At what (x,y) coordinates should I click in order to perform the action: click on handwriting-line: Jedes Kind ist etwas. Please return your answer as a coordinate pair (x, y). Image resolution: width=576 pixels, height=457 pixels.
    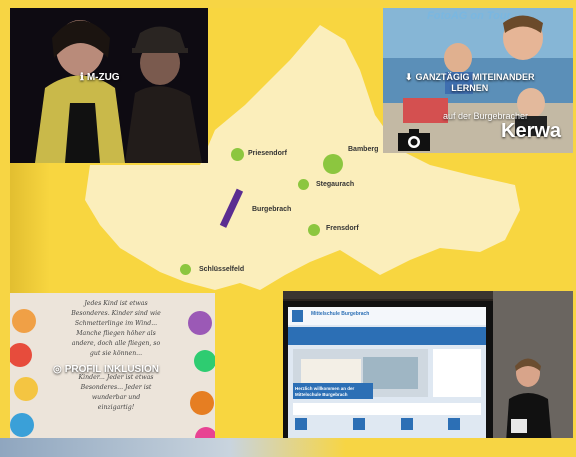
    Looking at the image, I should click on (116, 303).